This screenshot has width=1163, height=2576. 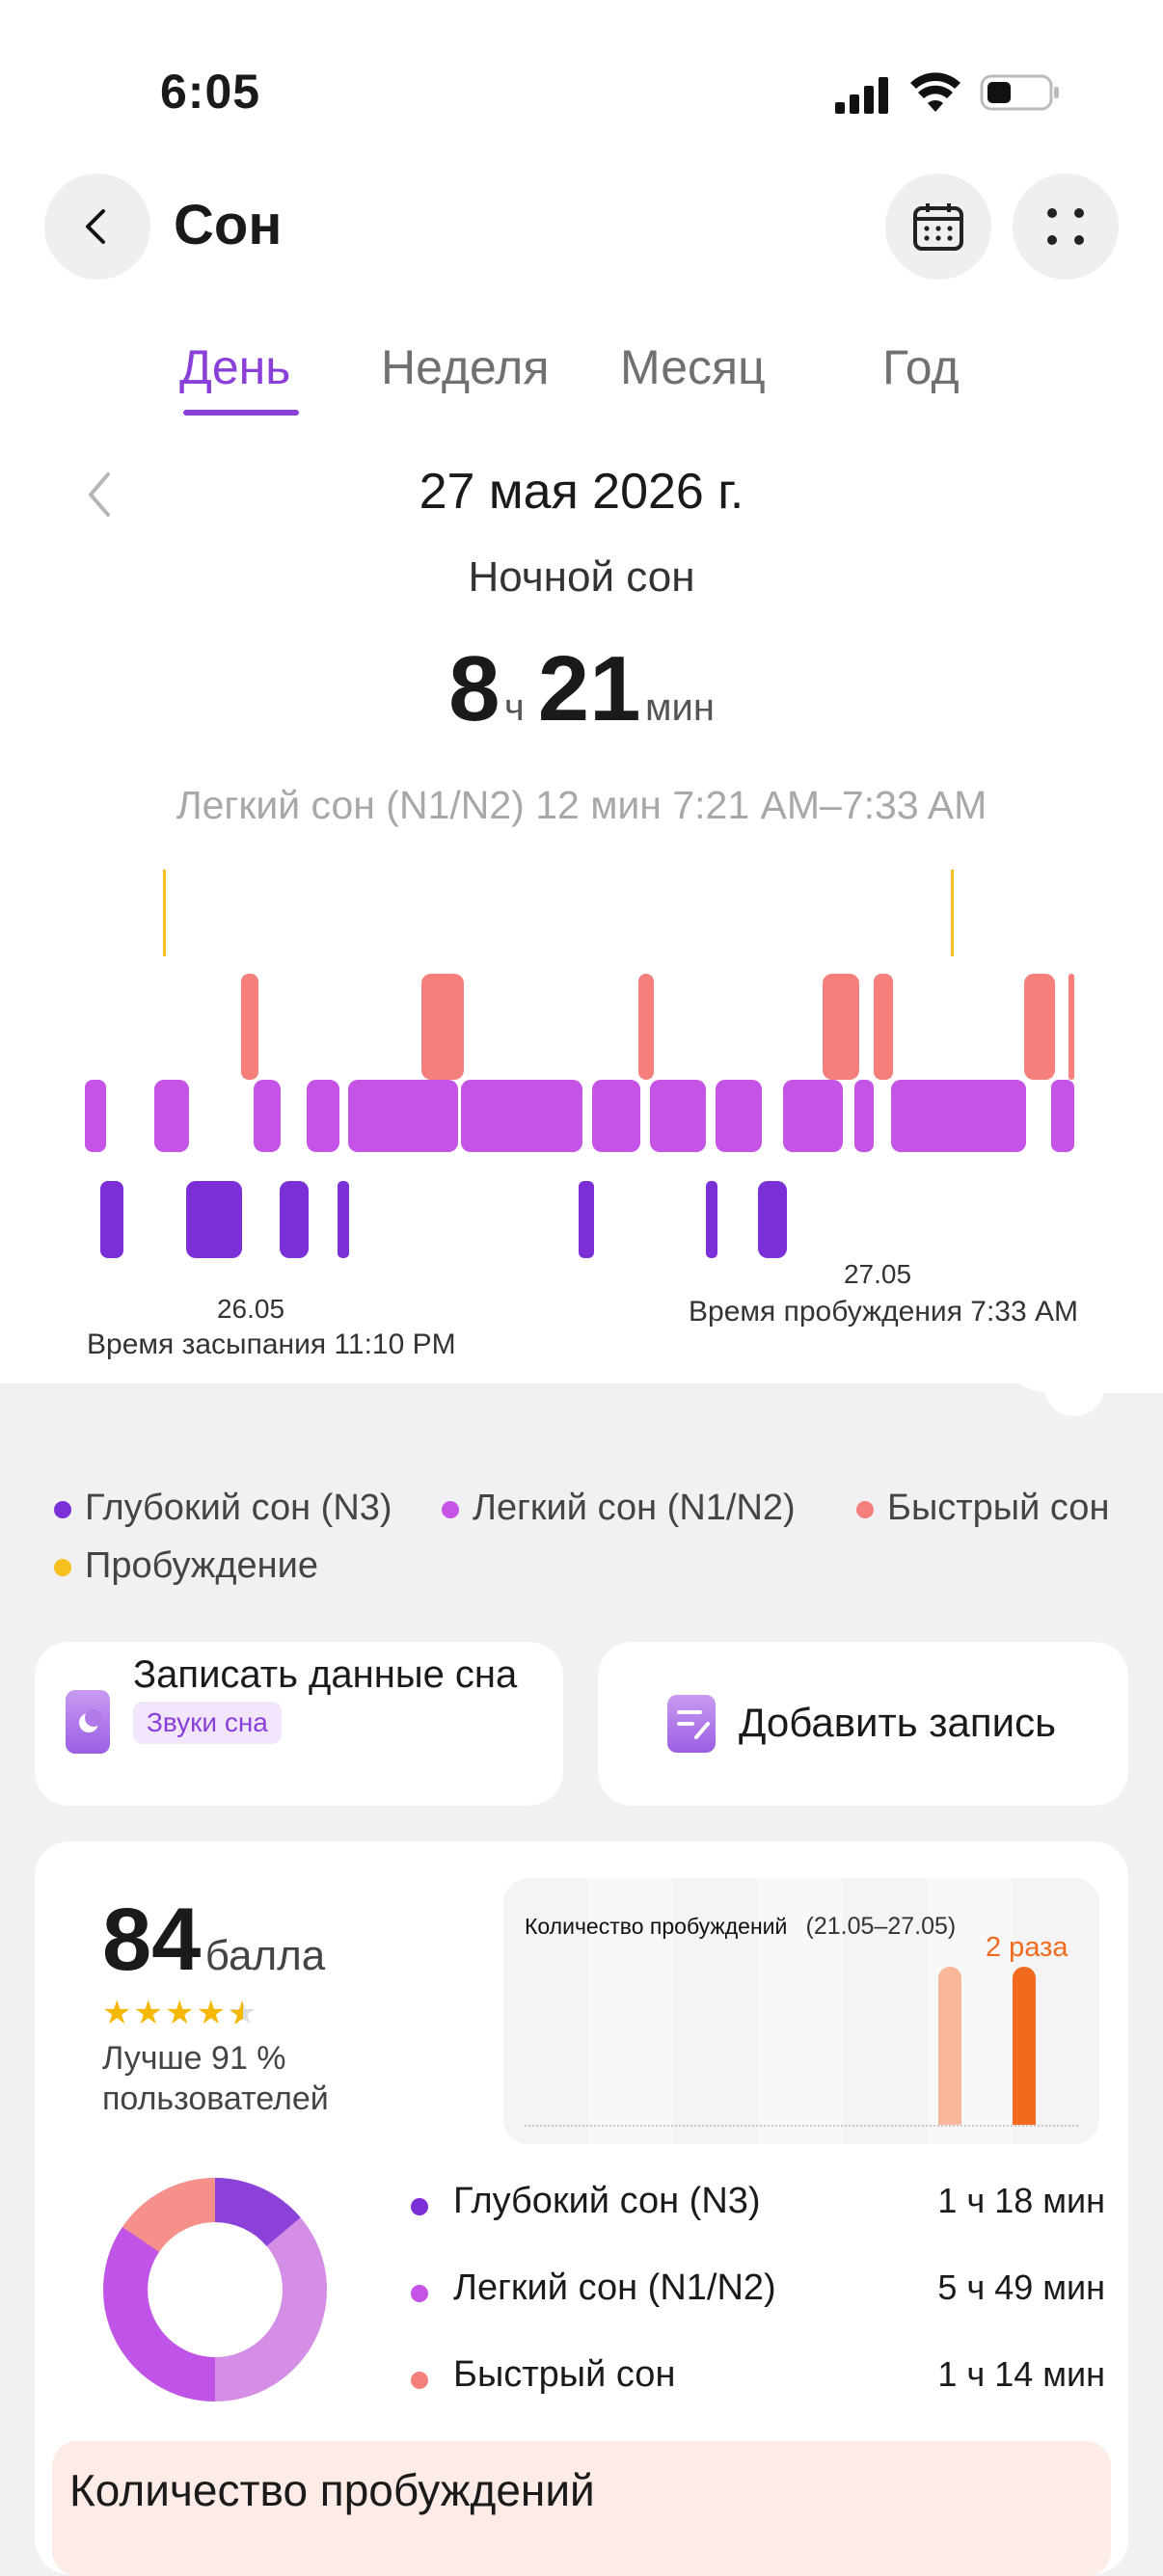 What do you see at coordinates (332, 2490) in the screenshot?
I see `wake-count-section-title: Количество пробуждений` at bounding box center [332, 2490].